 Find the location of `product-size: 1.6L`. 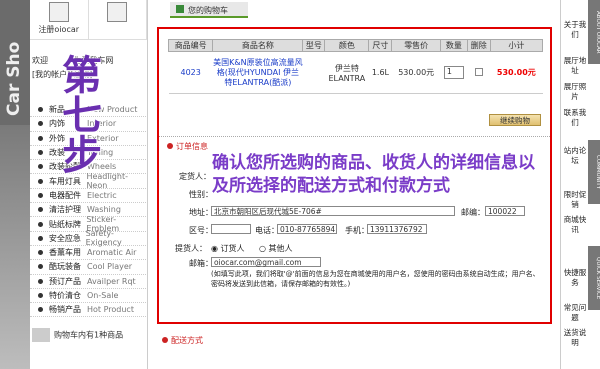

product-size: 1.6L is located at coordinates (380, 72).